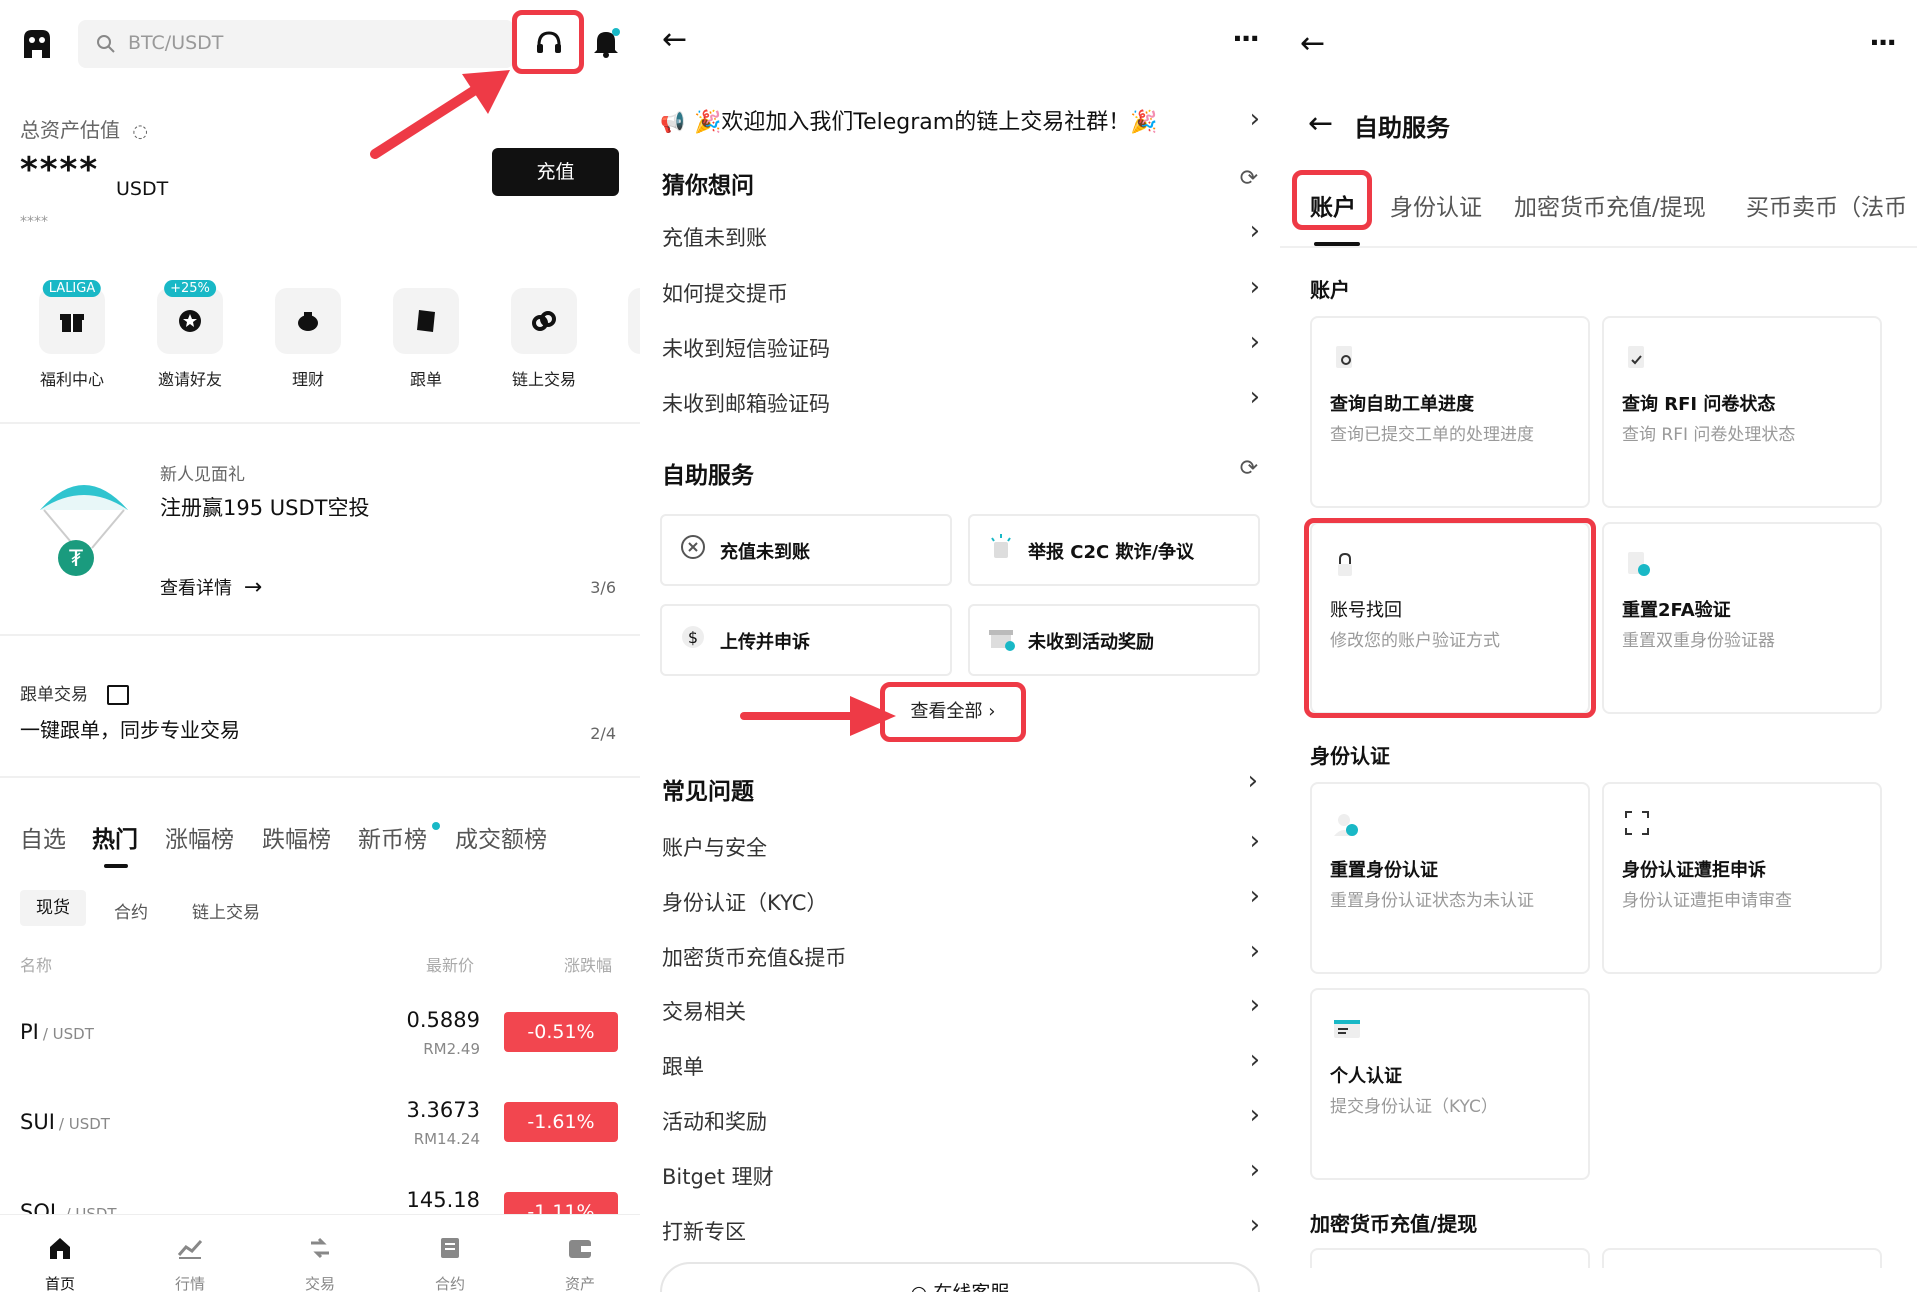 Image resolution: width=1917 pixels, height=1312 pixels. What do you see at coordinates (54, 695) in the screenshot?
I see `copy-subtitle: 跟单交易` at bounding box center [54, 695].